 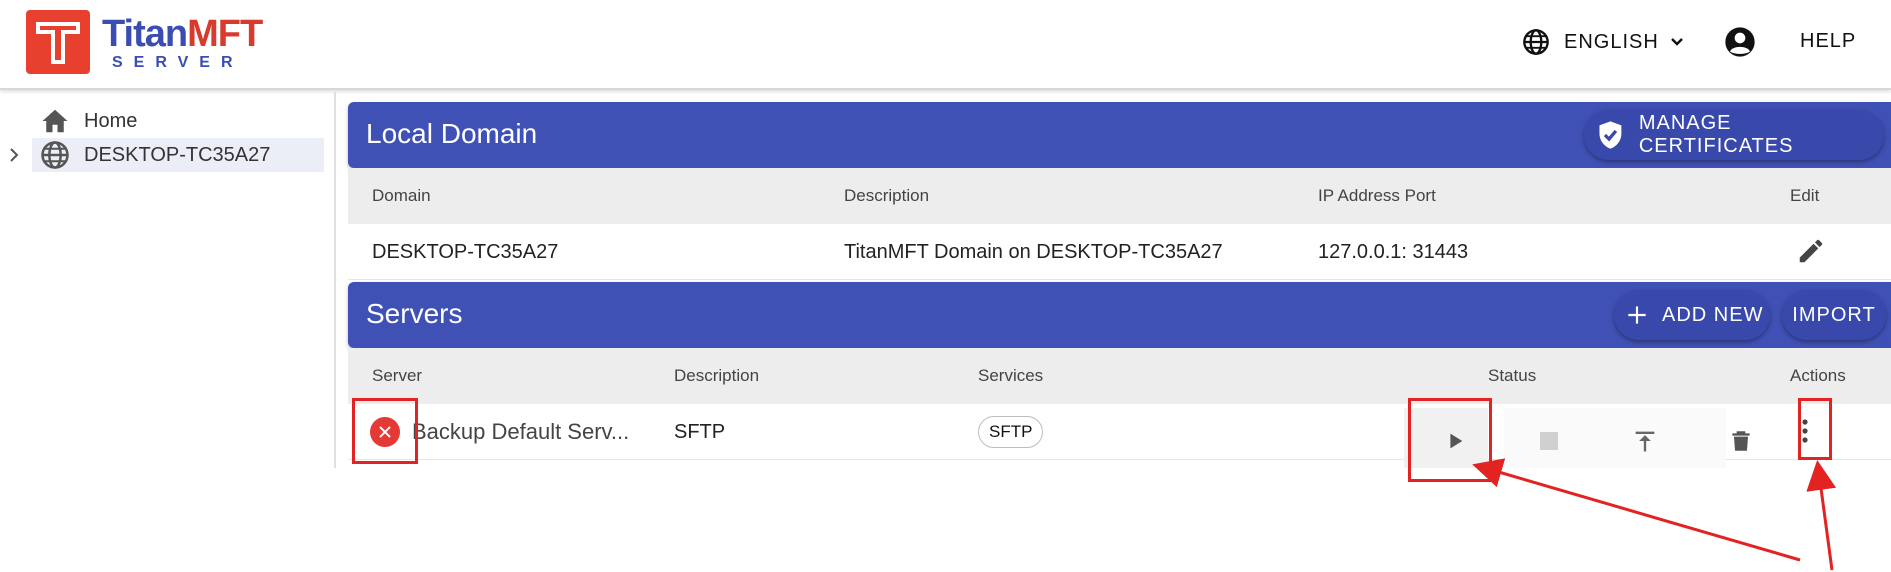 I want to click on start-server-button, so click(x=1455, y=441).